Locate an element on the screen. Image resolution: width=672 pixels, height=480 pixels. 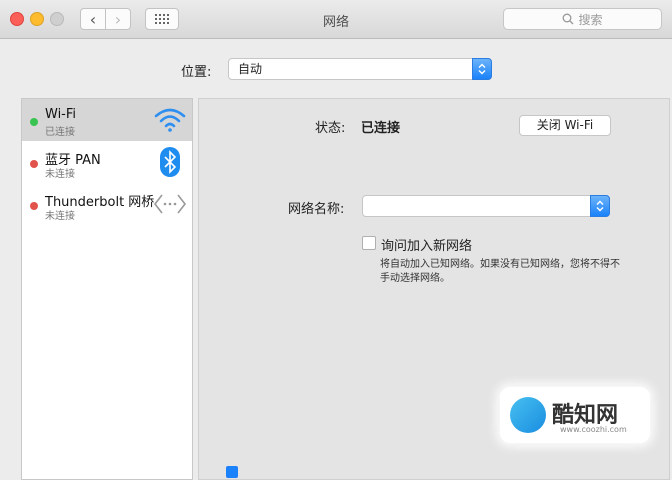
service-item-wifi: Wi-Fi 已连接 is located at coordinates (107, 120).